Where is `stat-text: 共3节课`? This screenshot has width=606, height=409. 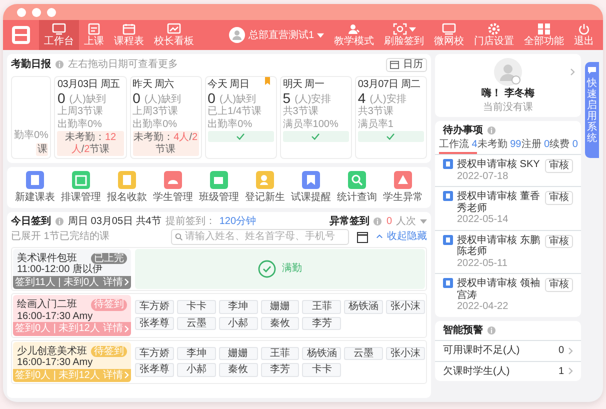 stat-text: 共3节课 is located at coordinates (301, 112).